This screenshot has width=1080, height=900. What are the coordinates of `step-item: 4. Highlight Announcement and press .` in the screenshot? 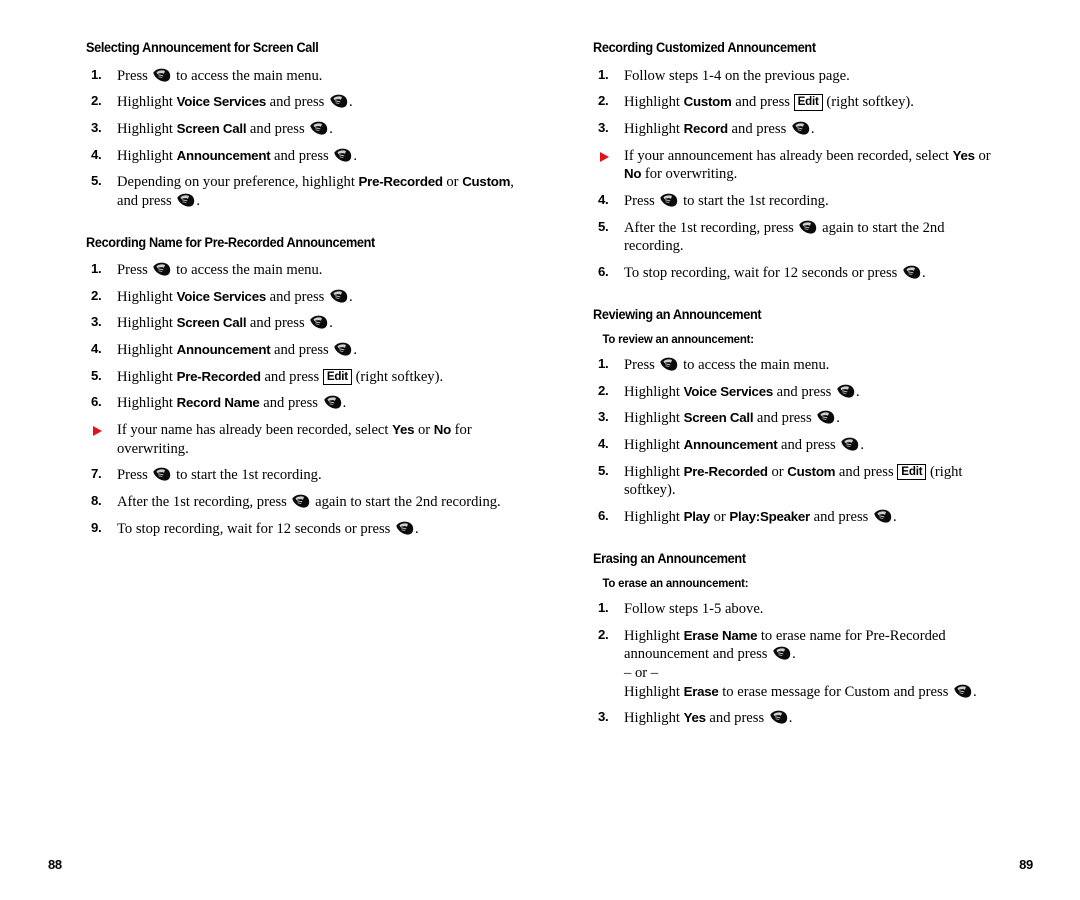 It's located at (799, 445).